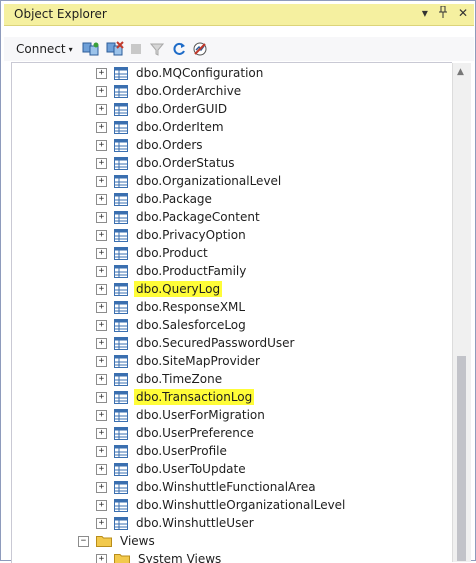 The width and height of the screenshot is (476, 563). Describe the element at coordinates (161, 127) in the screenshot. I see `tree-item-table: +dbo.OrderItem` at that location.